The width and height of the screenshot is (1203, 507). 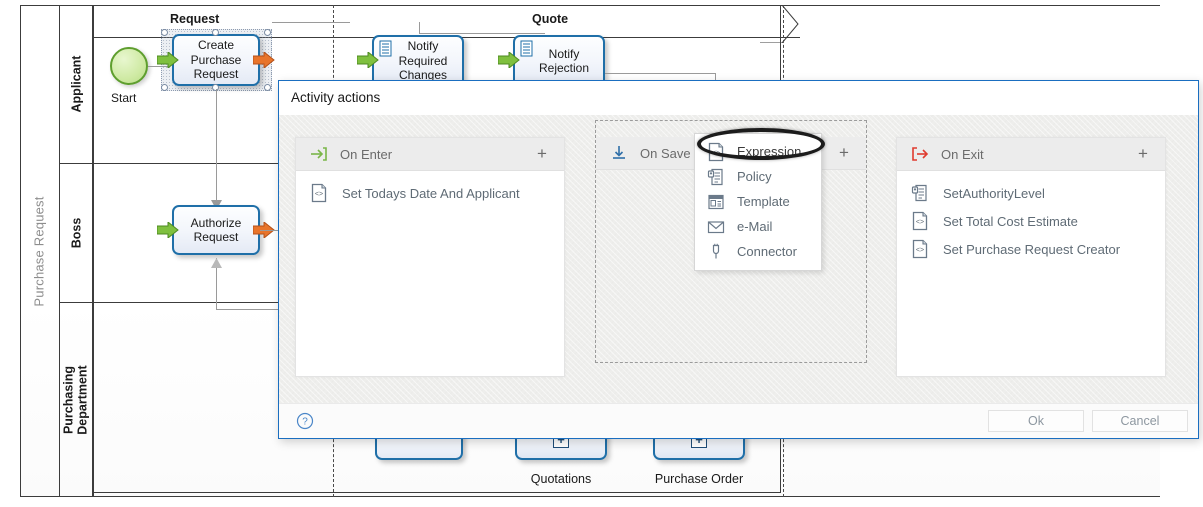 What do you see at coordinates (561, 479) in the screenshot?
I see `data-object-label-quotations: Quotations` at bounding box center [561, 479].